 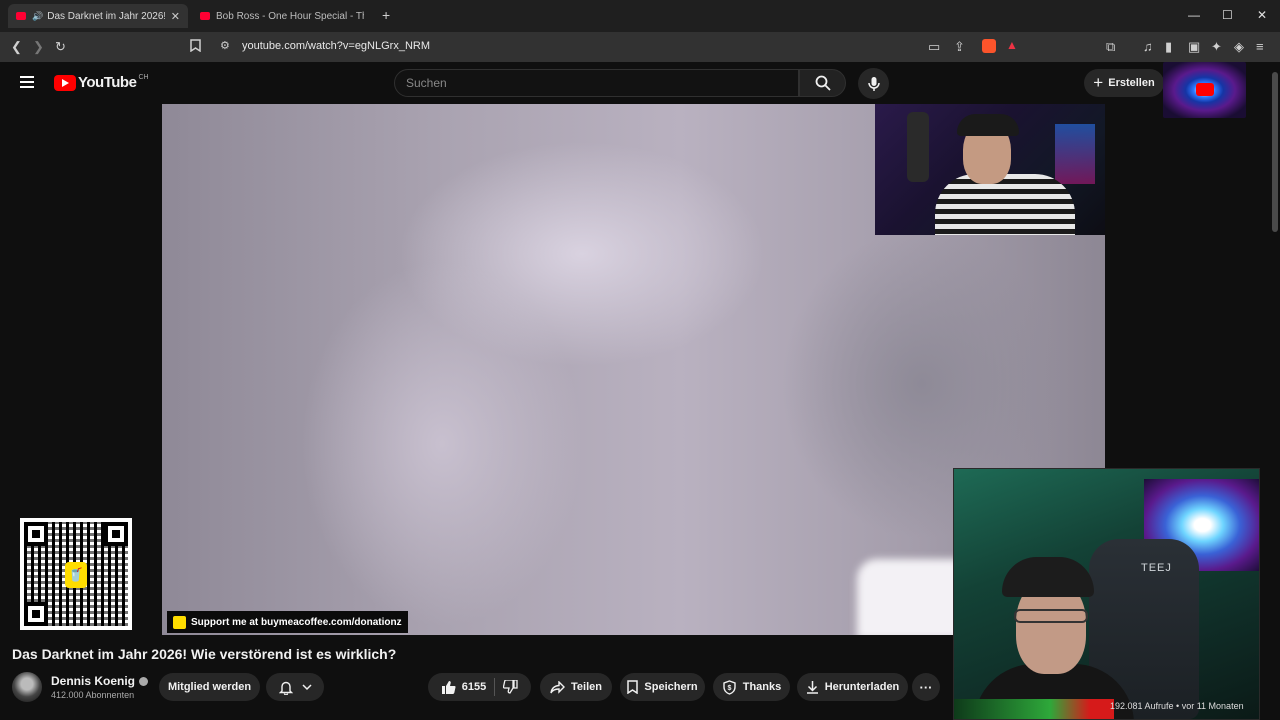 What do you see at coordinates (474, 687) in the screenshot?
I see `like-count: 6155` at bounding box center [474, 687].